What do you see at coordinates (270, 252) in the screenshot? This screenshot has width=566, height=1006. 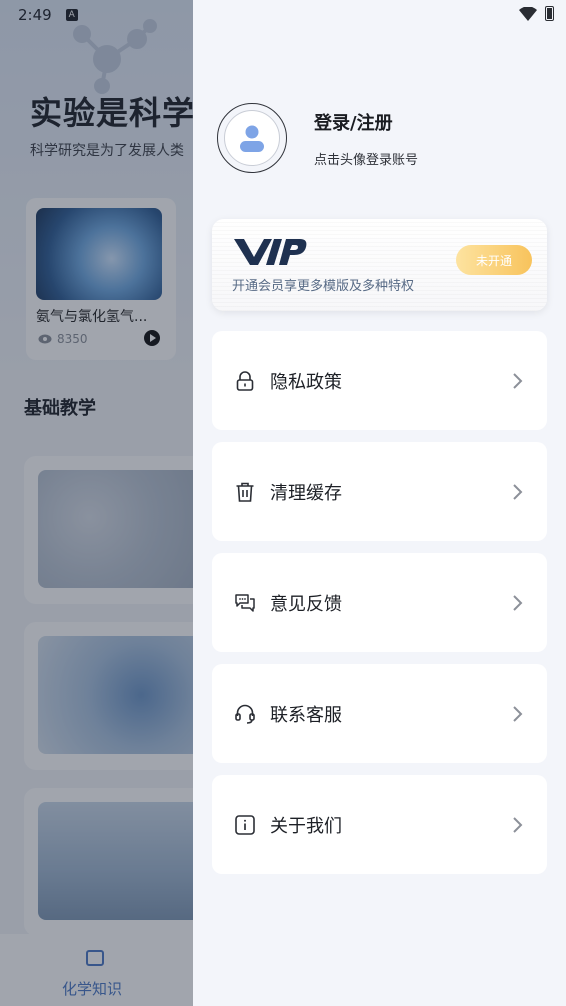 I see `vip-logo` at bounding box center [270, 252].